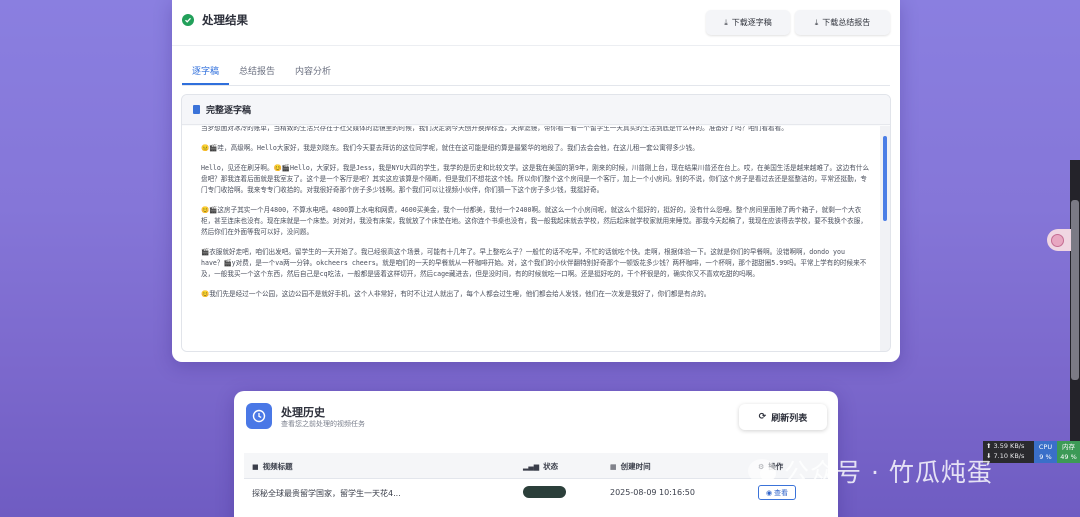  What do you see at coordinates (188, 20) in the screenshot?
I see `check-circle-icon` at bounding box center [188, 20].